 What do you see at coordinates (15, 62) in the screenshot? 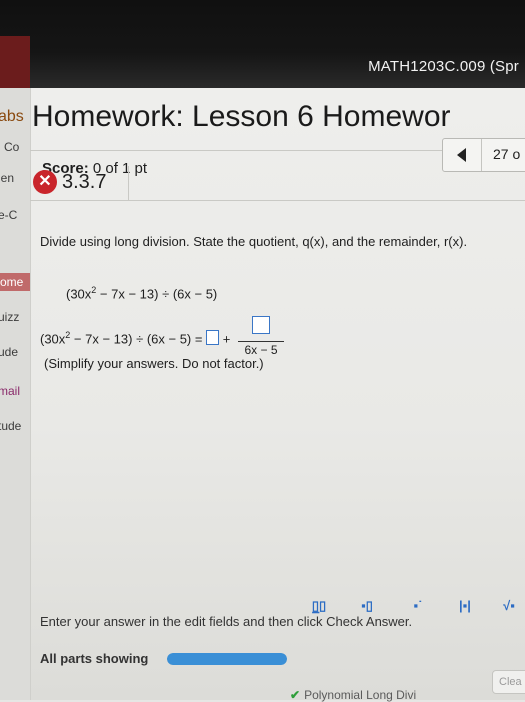
I see `browser-strip` at bounding box center [15, 62].